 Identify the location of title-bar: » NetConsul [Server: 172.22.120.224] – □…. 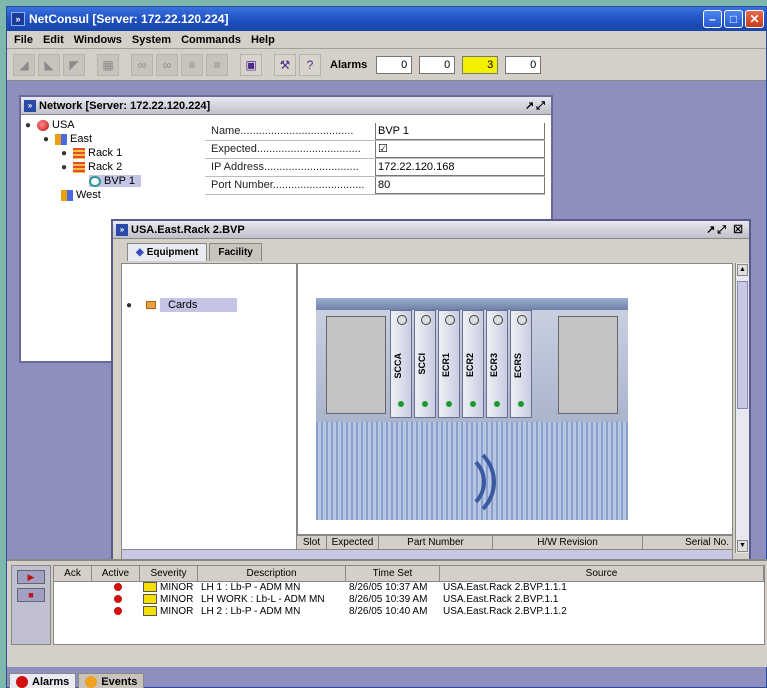
(386, 19).